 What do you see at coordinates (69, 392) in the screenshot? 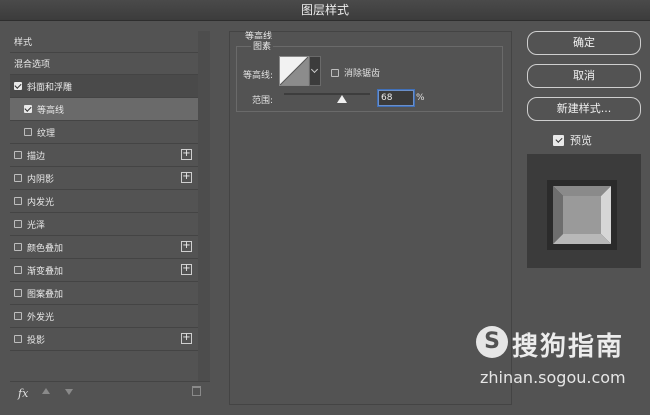
I see `move-down-icon` at bounding box center [69, 392].